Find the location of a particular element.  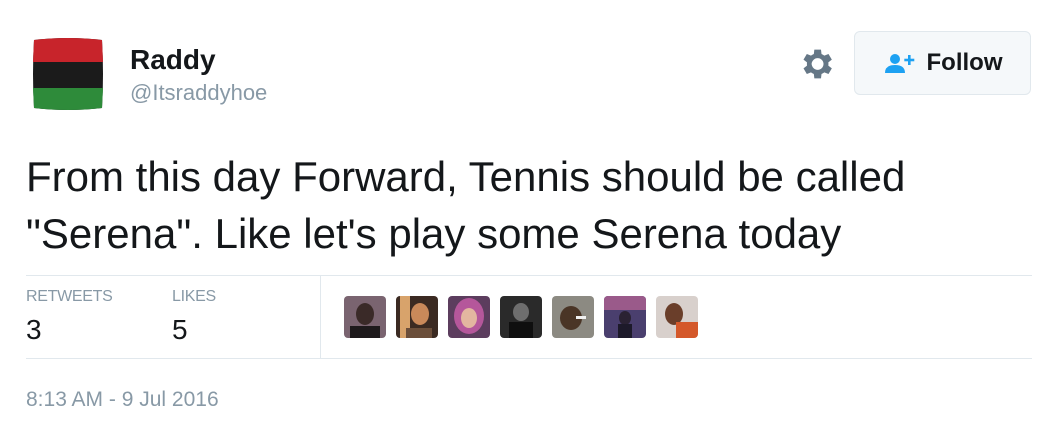

retweets-label: RETWEETS is located at coordinates (69, 297).